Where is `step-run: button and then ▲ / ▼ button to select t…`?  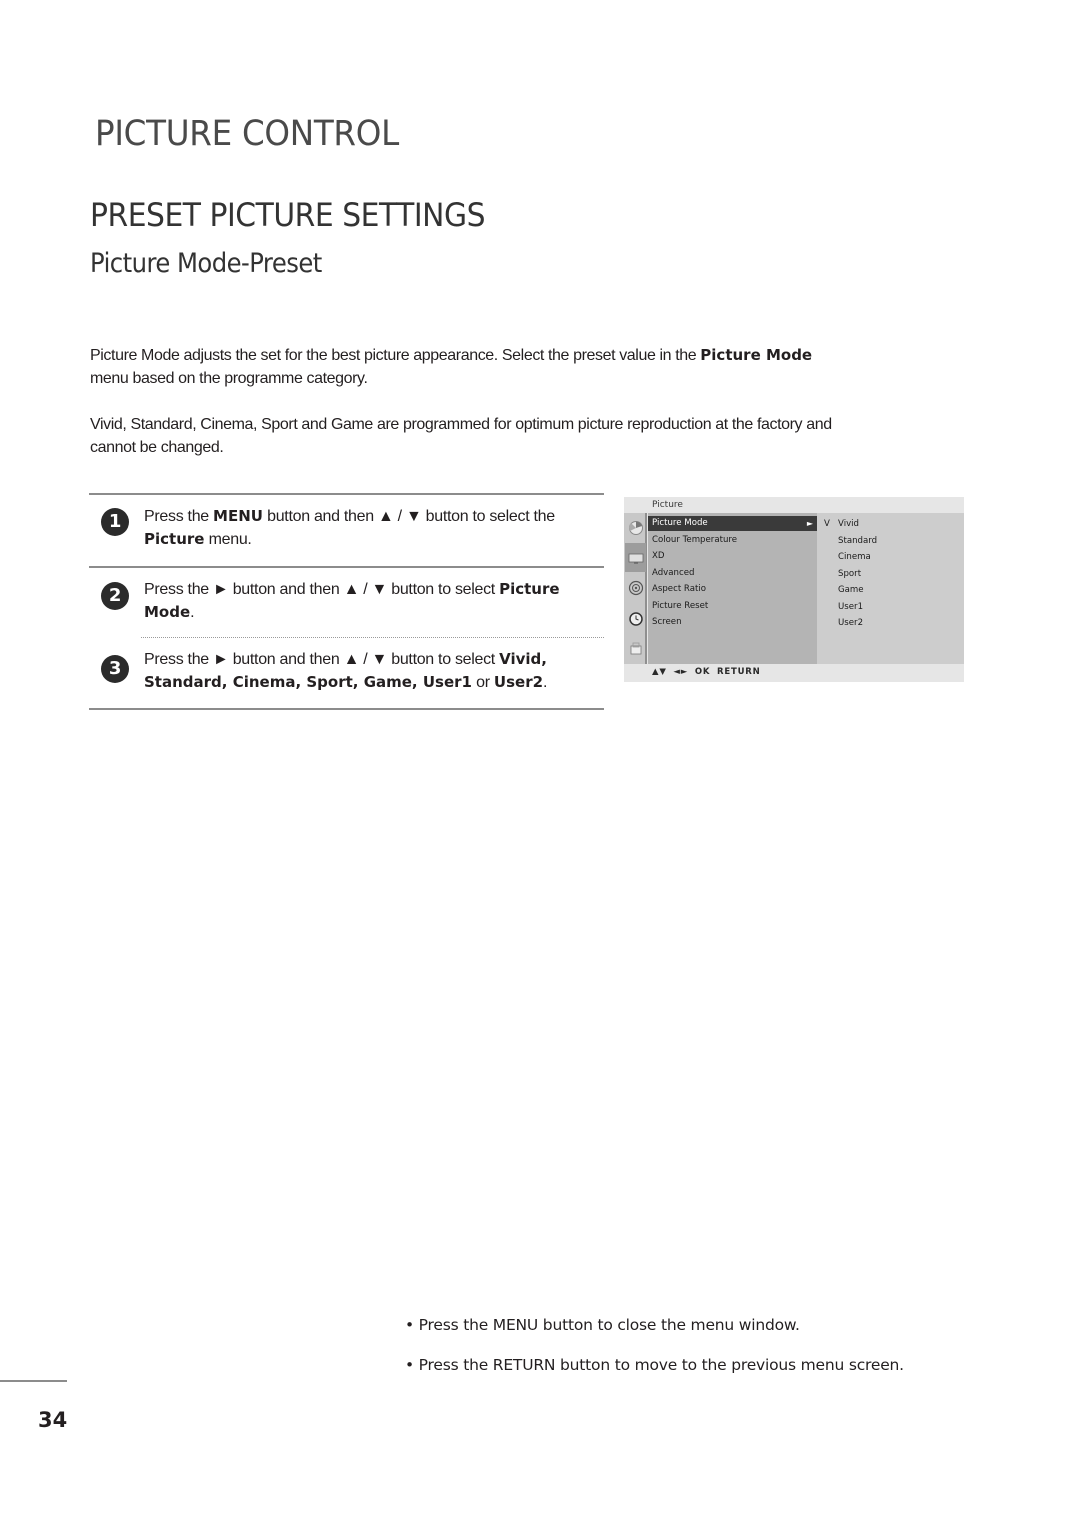 step-run: button and then ▲ / ▼ button to select t… is located at coordinates (408, 516).